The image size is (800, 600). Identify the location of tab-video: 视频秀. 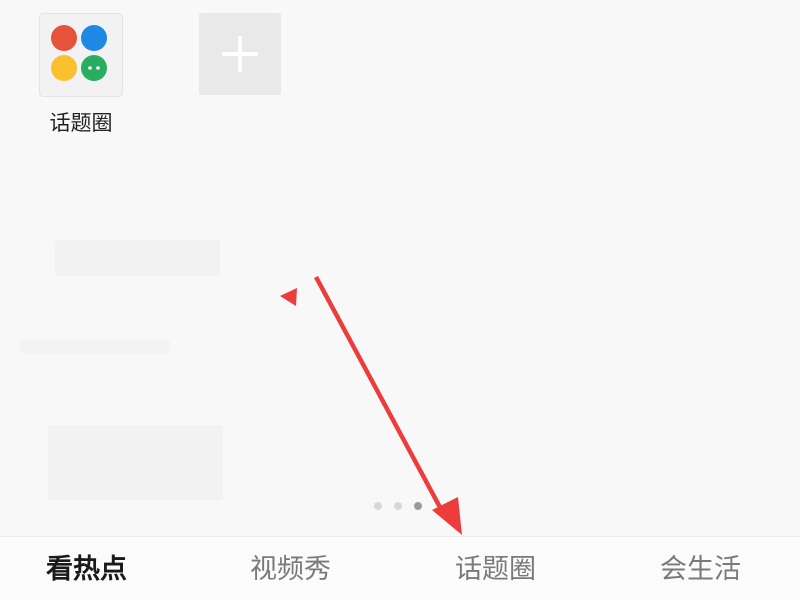
(290, 570).